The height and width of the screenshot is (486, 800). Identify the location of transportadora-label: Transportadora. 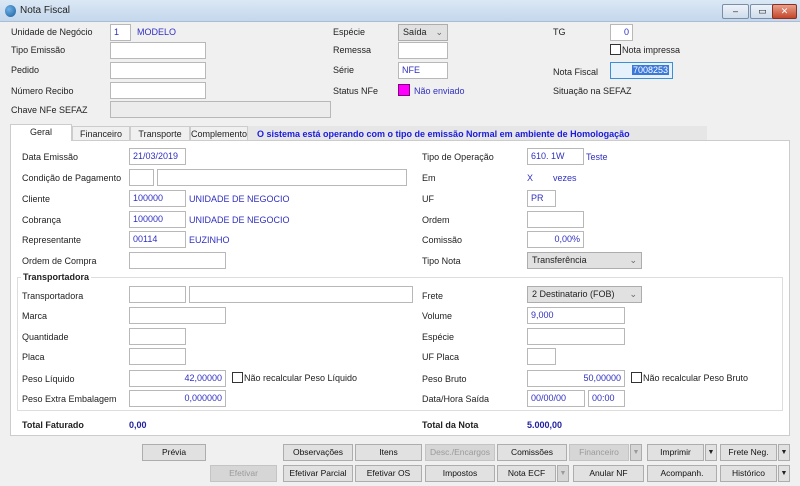
(53, 296).